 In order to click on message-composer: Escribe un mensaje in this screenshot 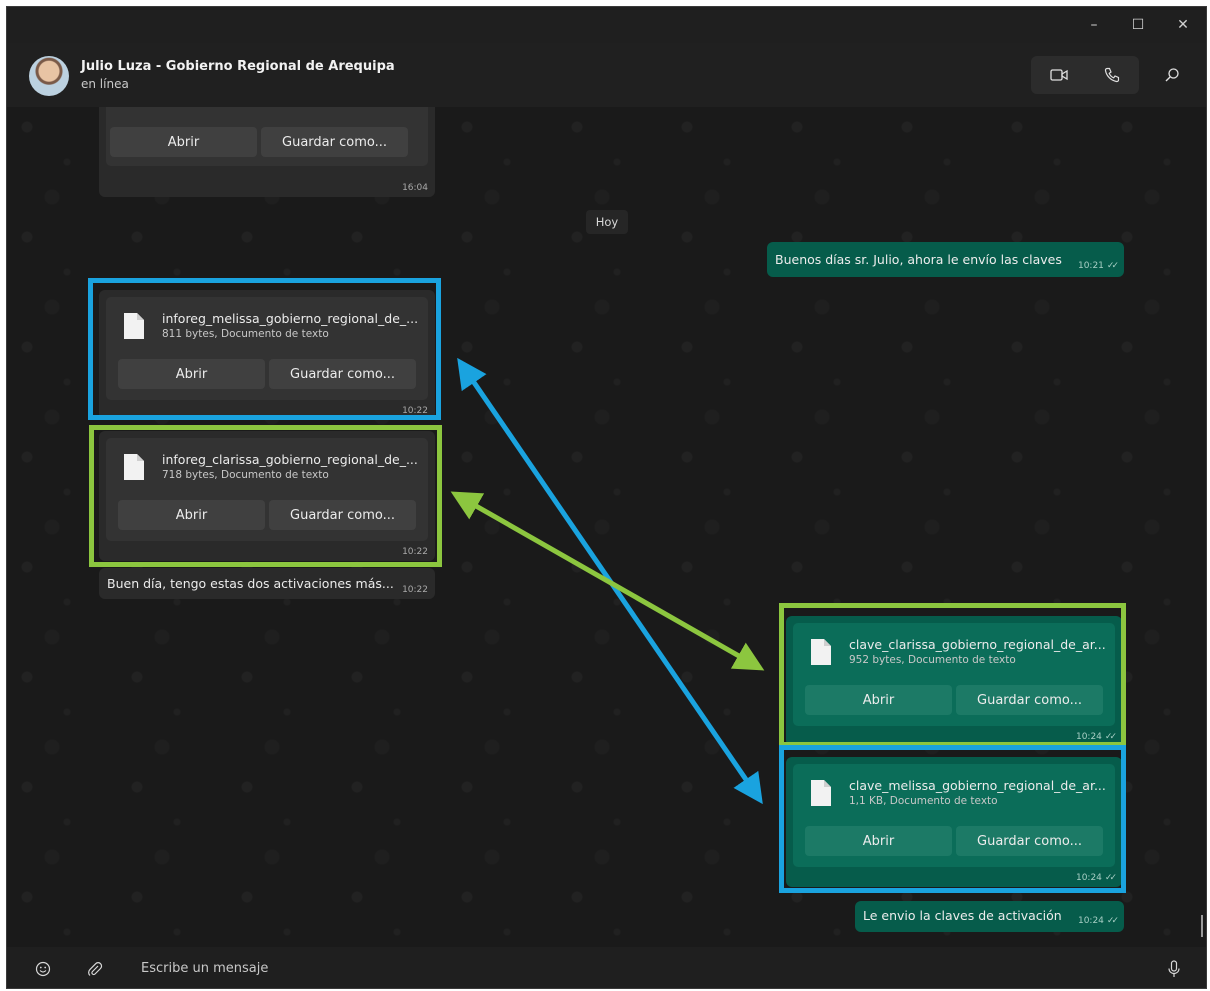, I will do `click(606, 967)`.